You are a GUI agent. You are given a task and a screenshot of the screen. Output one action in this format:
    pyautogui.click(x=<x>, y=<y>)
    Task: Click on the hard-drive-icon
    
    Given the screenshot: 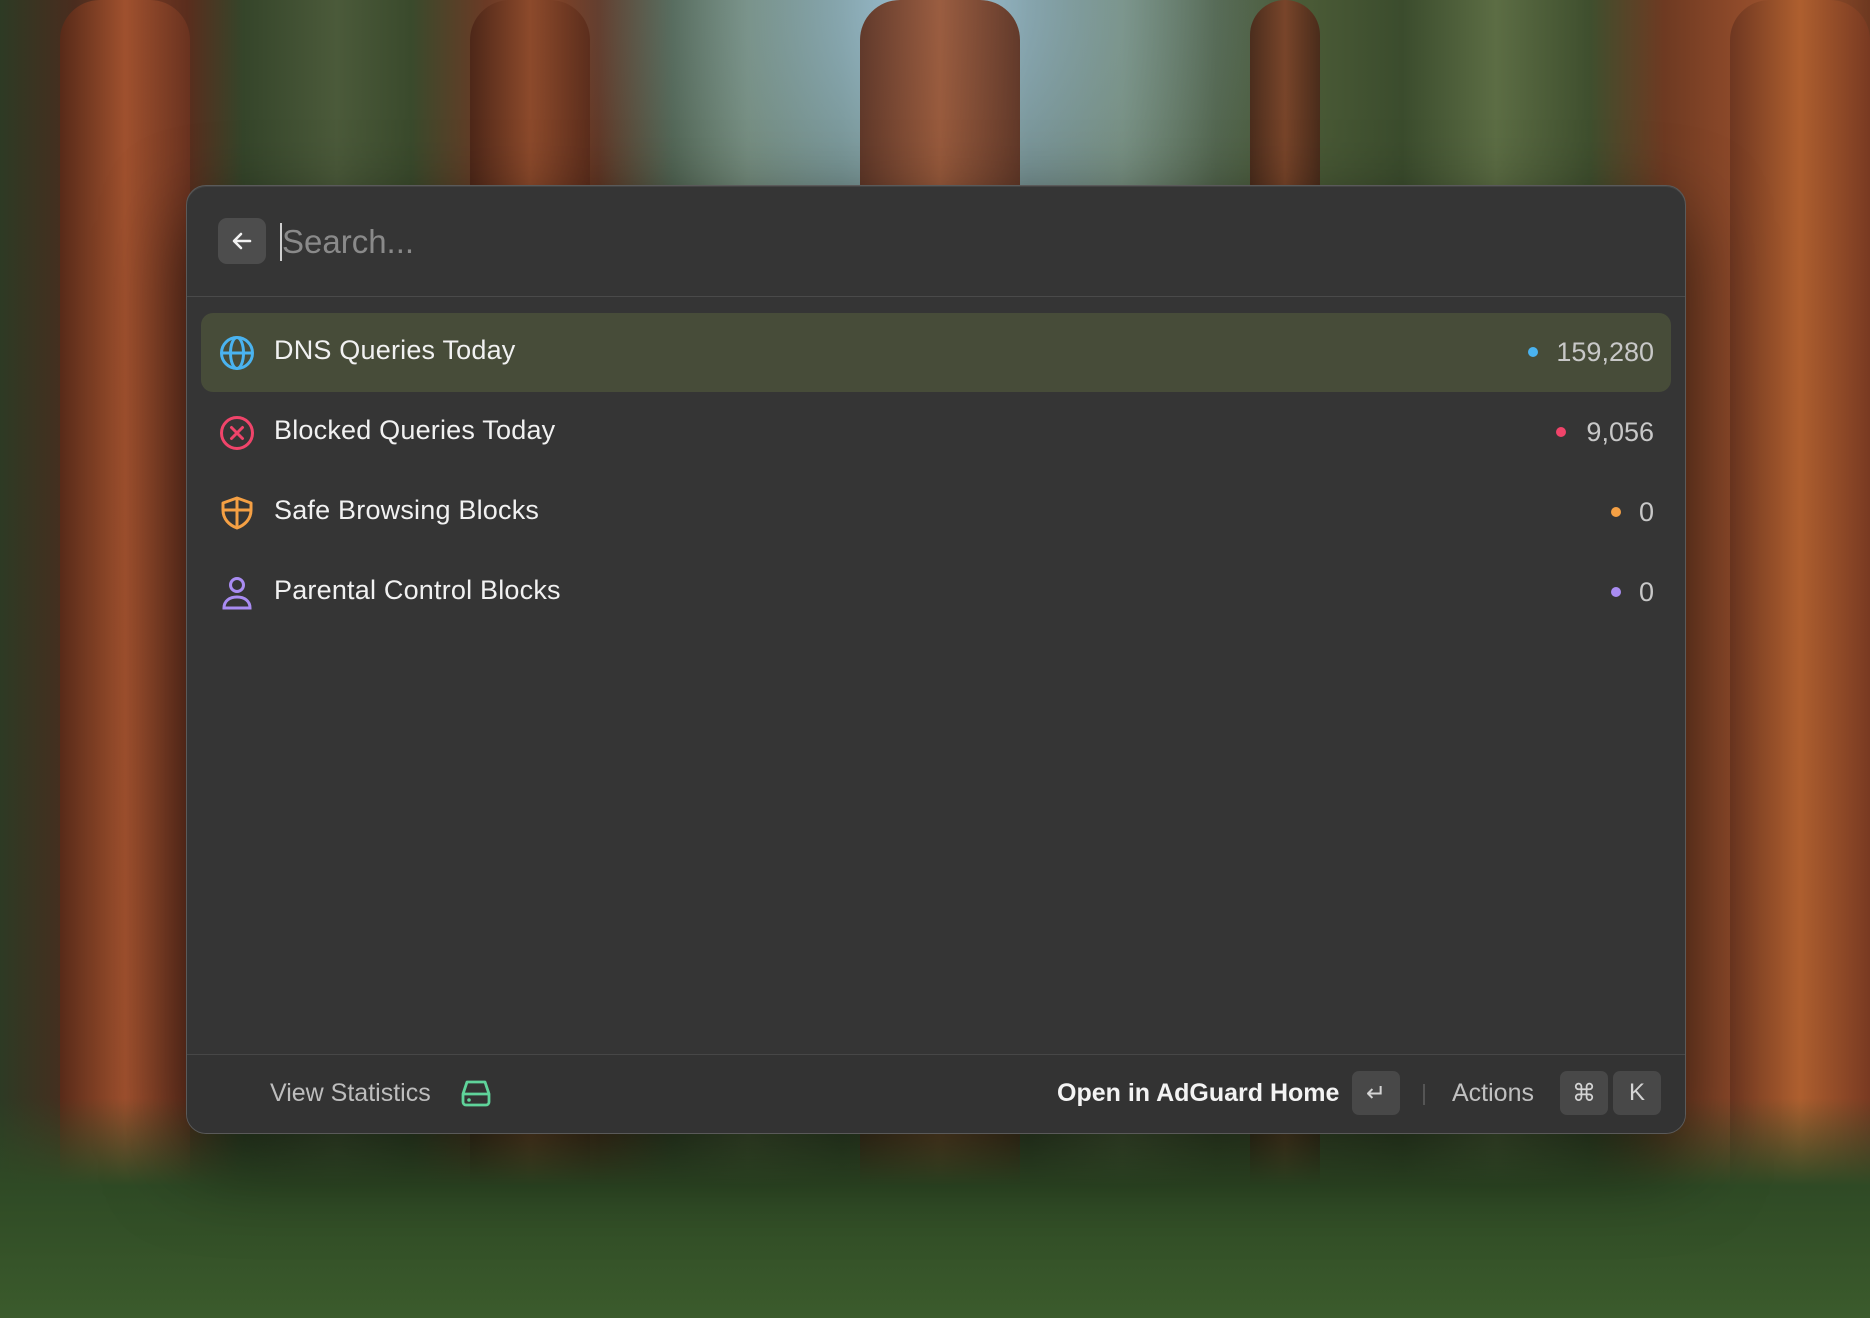 What is the action you would take?
    pyautogui.click(x=476, y=1093)
    